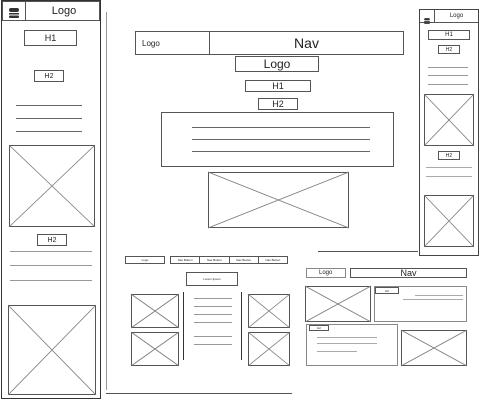  I want to click on desktop-header-bar: Logo Nav, so click(269, 43).